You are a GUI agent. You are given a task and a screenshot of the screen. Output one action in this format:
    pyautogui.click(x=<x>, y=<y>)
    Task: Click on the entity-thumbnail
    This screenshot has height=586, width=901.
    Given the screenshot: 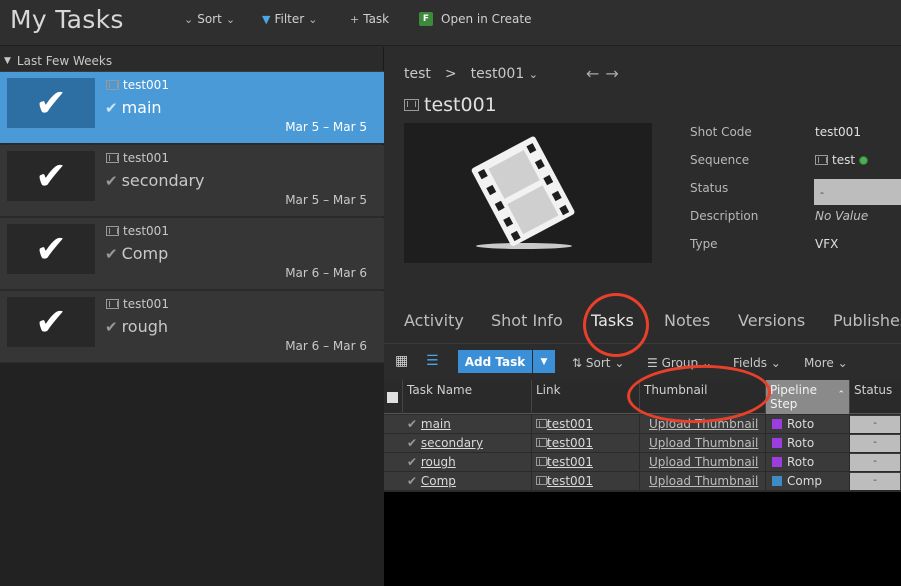 What is the action you would take?
    pyautogui.click(x=528, y=193)
    